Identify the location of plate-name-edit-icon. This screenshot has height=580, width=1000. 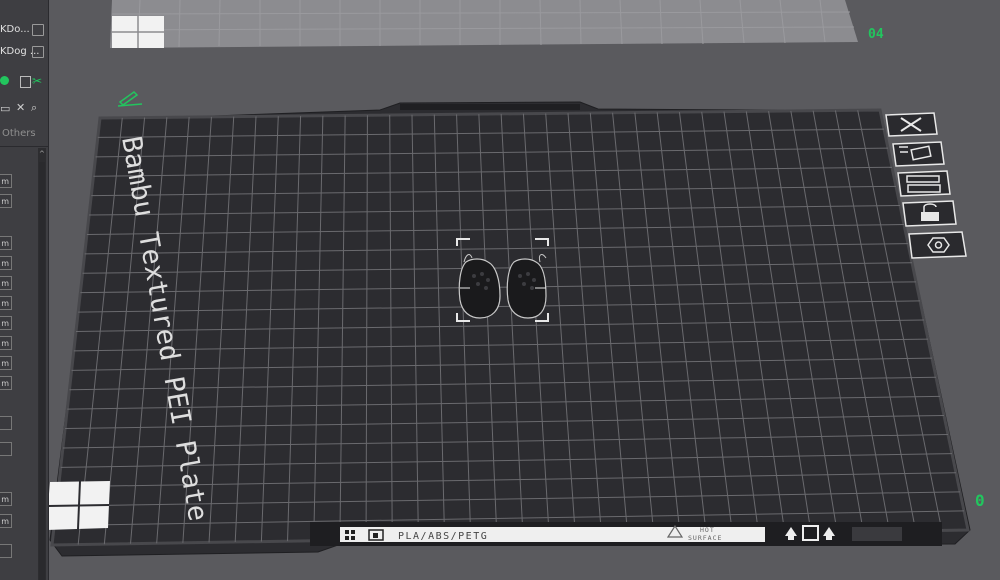
(130, 99).